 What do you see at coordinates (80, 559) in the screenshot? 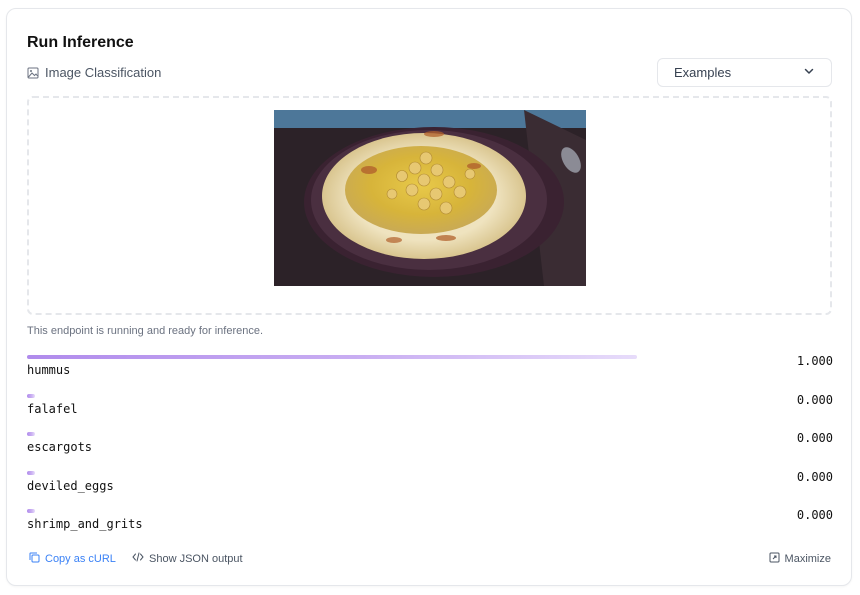
I see `copy-curl-label: Copy as cURL` at bounding box center [80, 559].